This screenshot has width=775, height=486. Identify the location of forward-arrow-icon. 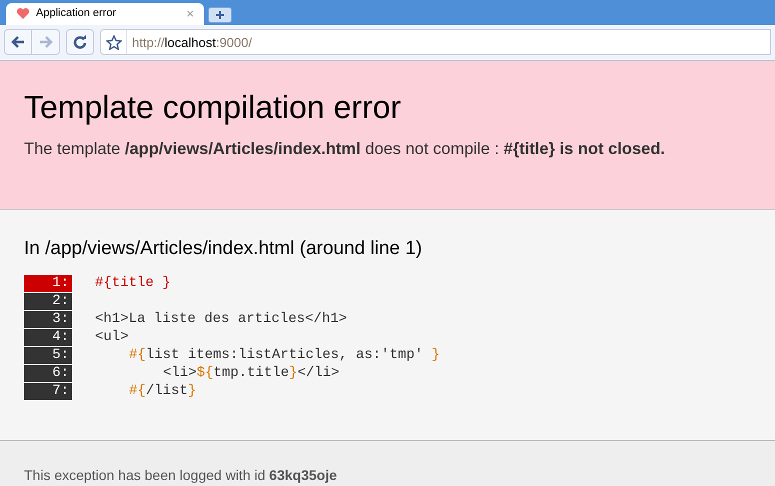
(45, 42).